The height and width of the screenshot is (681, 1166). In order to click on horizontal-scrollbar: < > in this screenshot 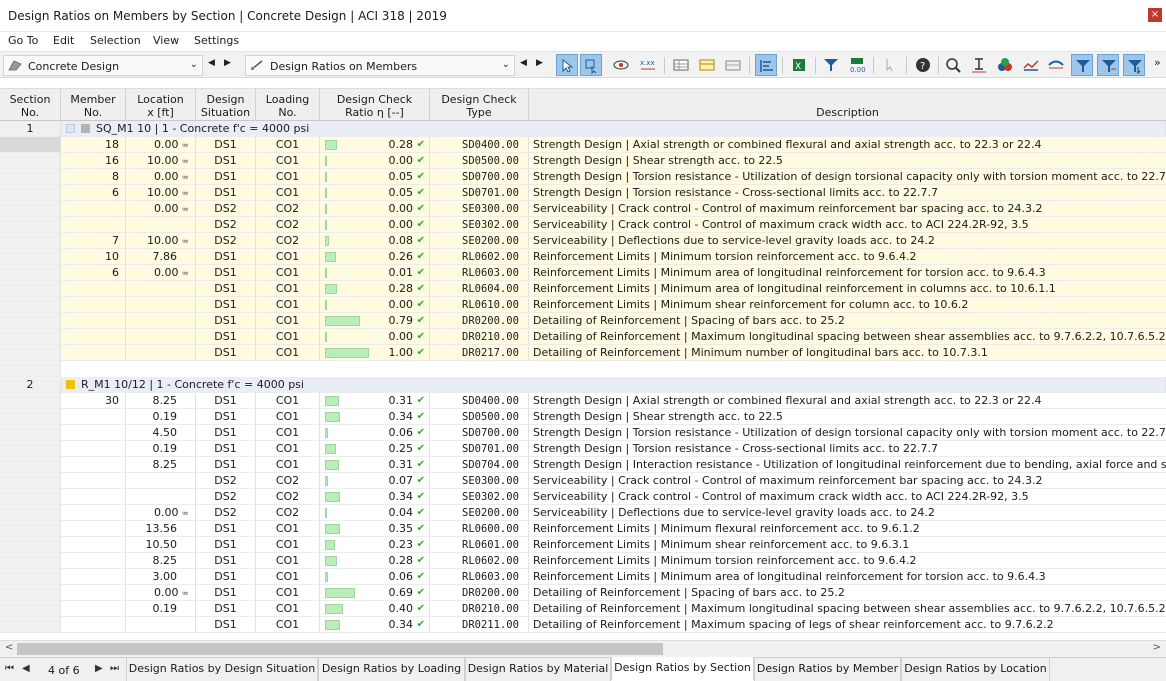, I will do `click(583, 648)`.